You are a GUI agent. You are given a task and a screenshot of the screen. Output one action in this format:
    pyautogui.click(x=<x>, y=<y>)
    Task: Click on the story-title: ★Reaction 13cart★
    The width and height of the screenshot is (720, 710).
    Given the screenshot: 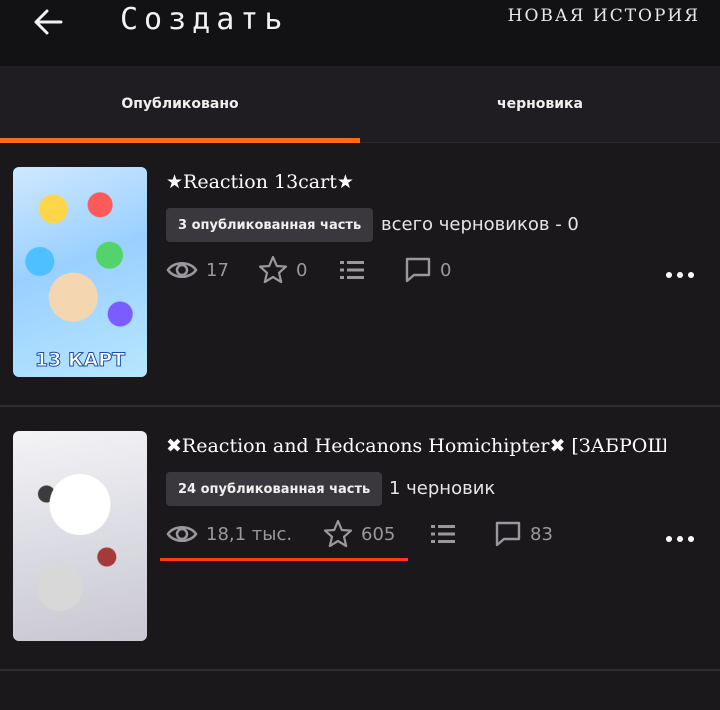 What is the action you would take?
    pyautogui.click(x=416, y=182)
    